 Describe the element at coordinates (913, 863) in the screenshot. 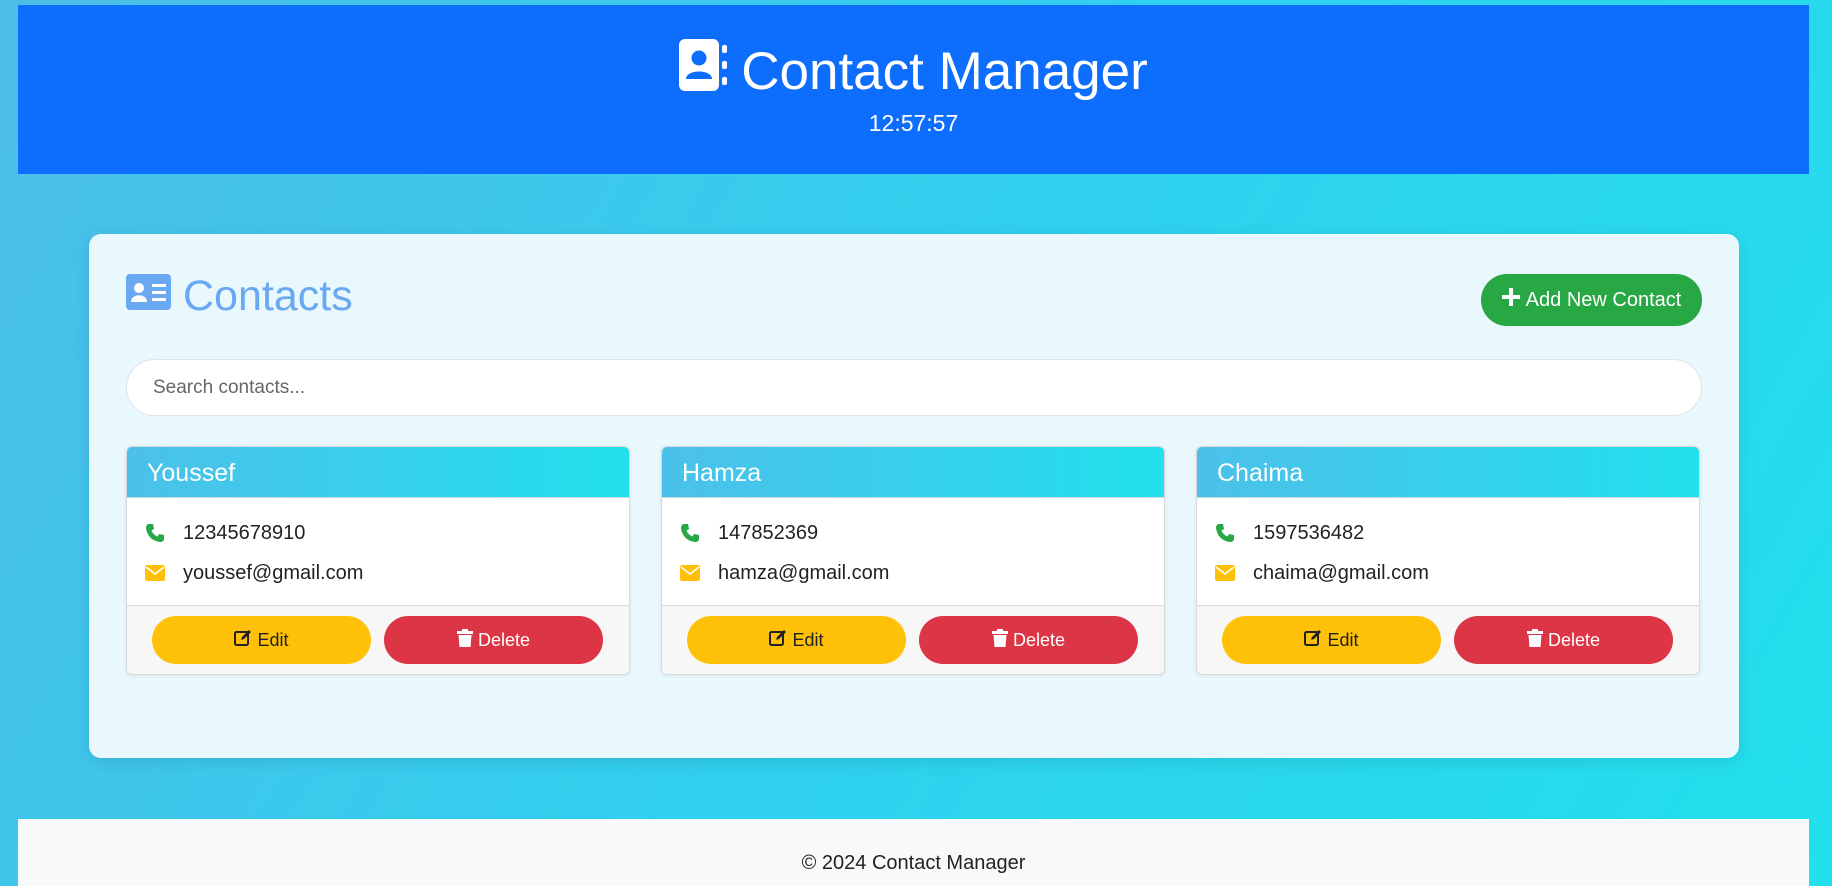

I see `footer-text: © 2024 Contact Manager` at that location.